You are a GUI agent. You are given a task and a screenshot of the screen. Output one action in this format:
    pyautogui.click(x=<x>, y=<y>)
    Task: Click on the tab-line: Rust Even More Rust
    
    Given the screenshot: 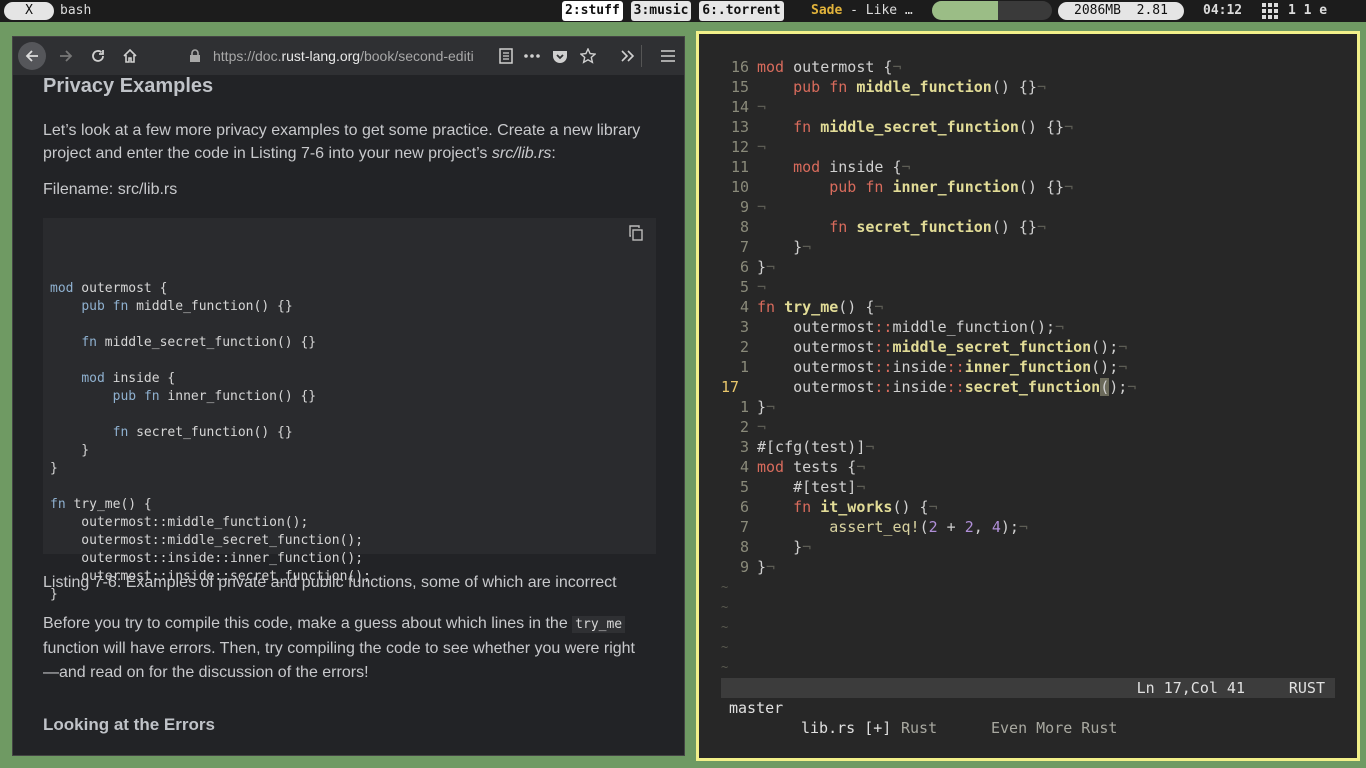 What is the action you would take?
    pyautogui.click(x=1028, y=728)
    